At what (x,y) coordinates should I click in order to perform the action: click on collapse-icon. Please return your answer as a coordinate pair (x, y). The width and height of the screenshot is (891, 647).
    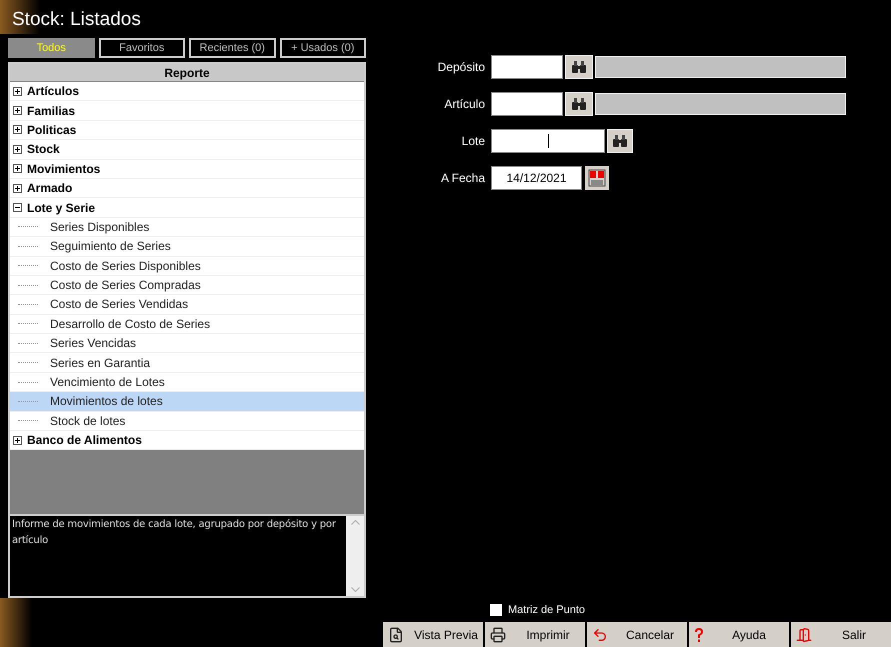
    Looking at the image, I should click on (17, 207).